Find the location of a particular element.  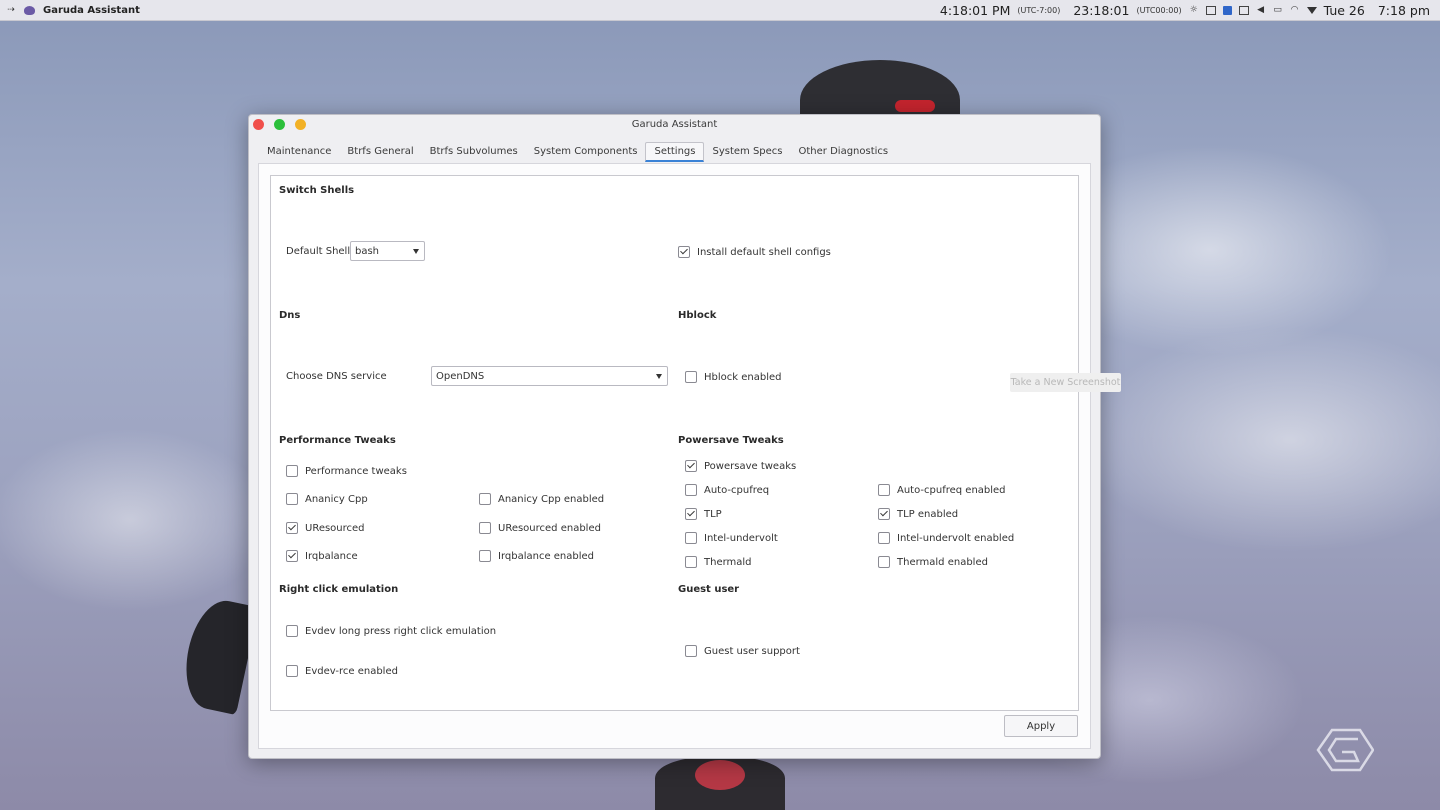

guest-user-support-checkbox: Guest user support is located at coordinates (742, 651).